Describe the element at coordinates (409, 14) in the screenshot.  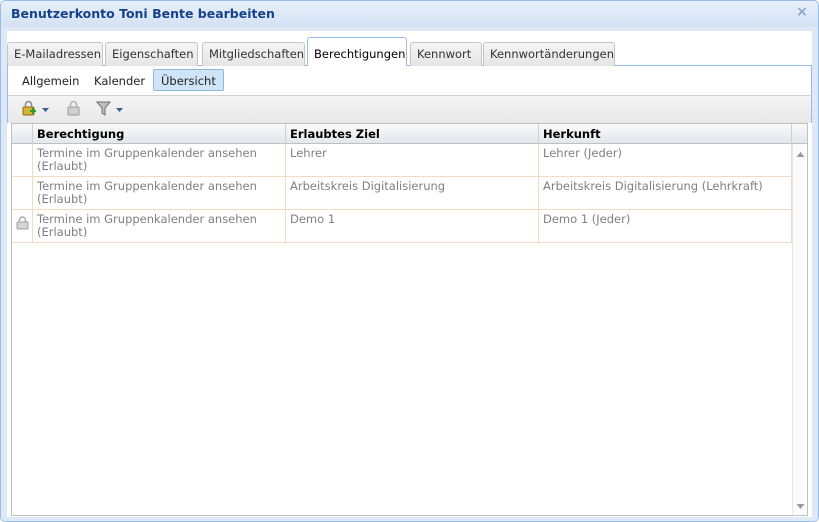
I see `dialog-titlebar: Benutzerkonto Toni Bente bearbeiten ×` at that location.